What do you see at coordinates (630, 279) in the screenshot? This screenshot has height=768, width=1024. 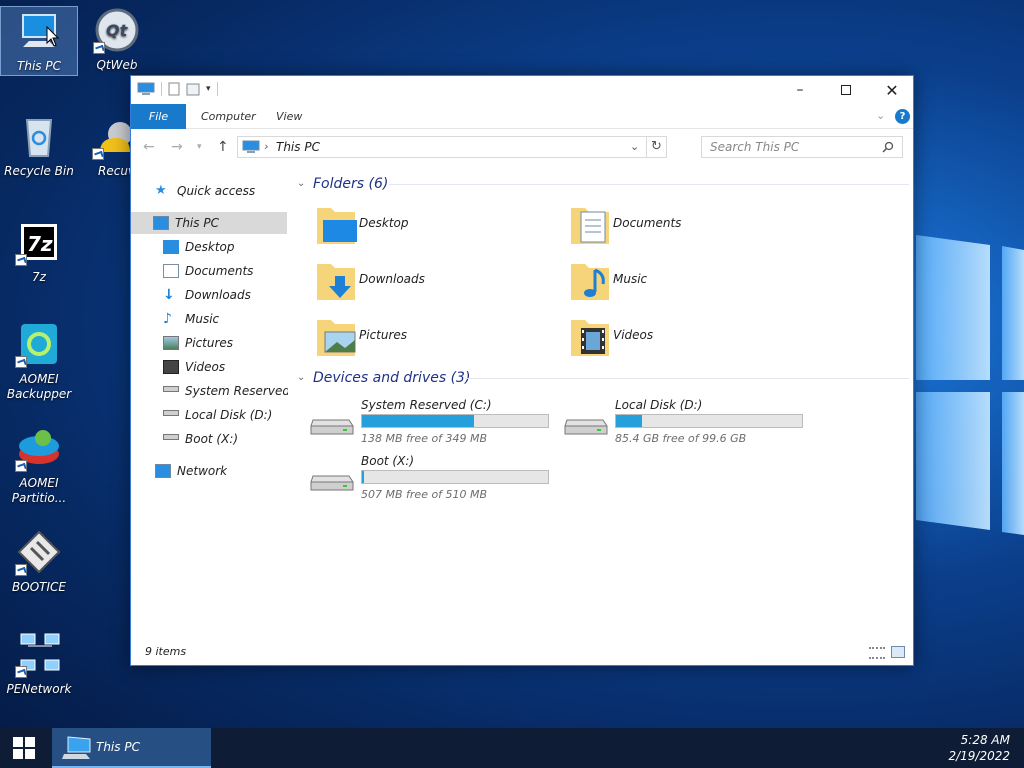 I see `folder-label: Music` at bounding box center [630, 279].